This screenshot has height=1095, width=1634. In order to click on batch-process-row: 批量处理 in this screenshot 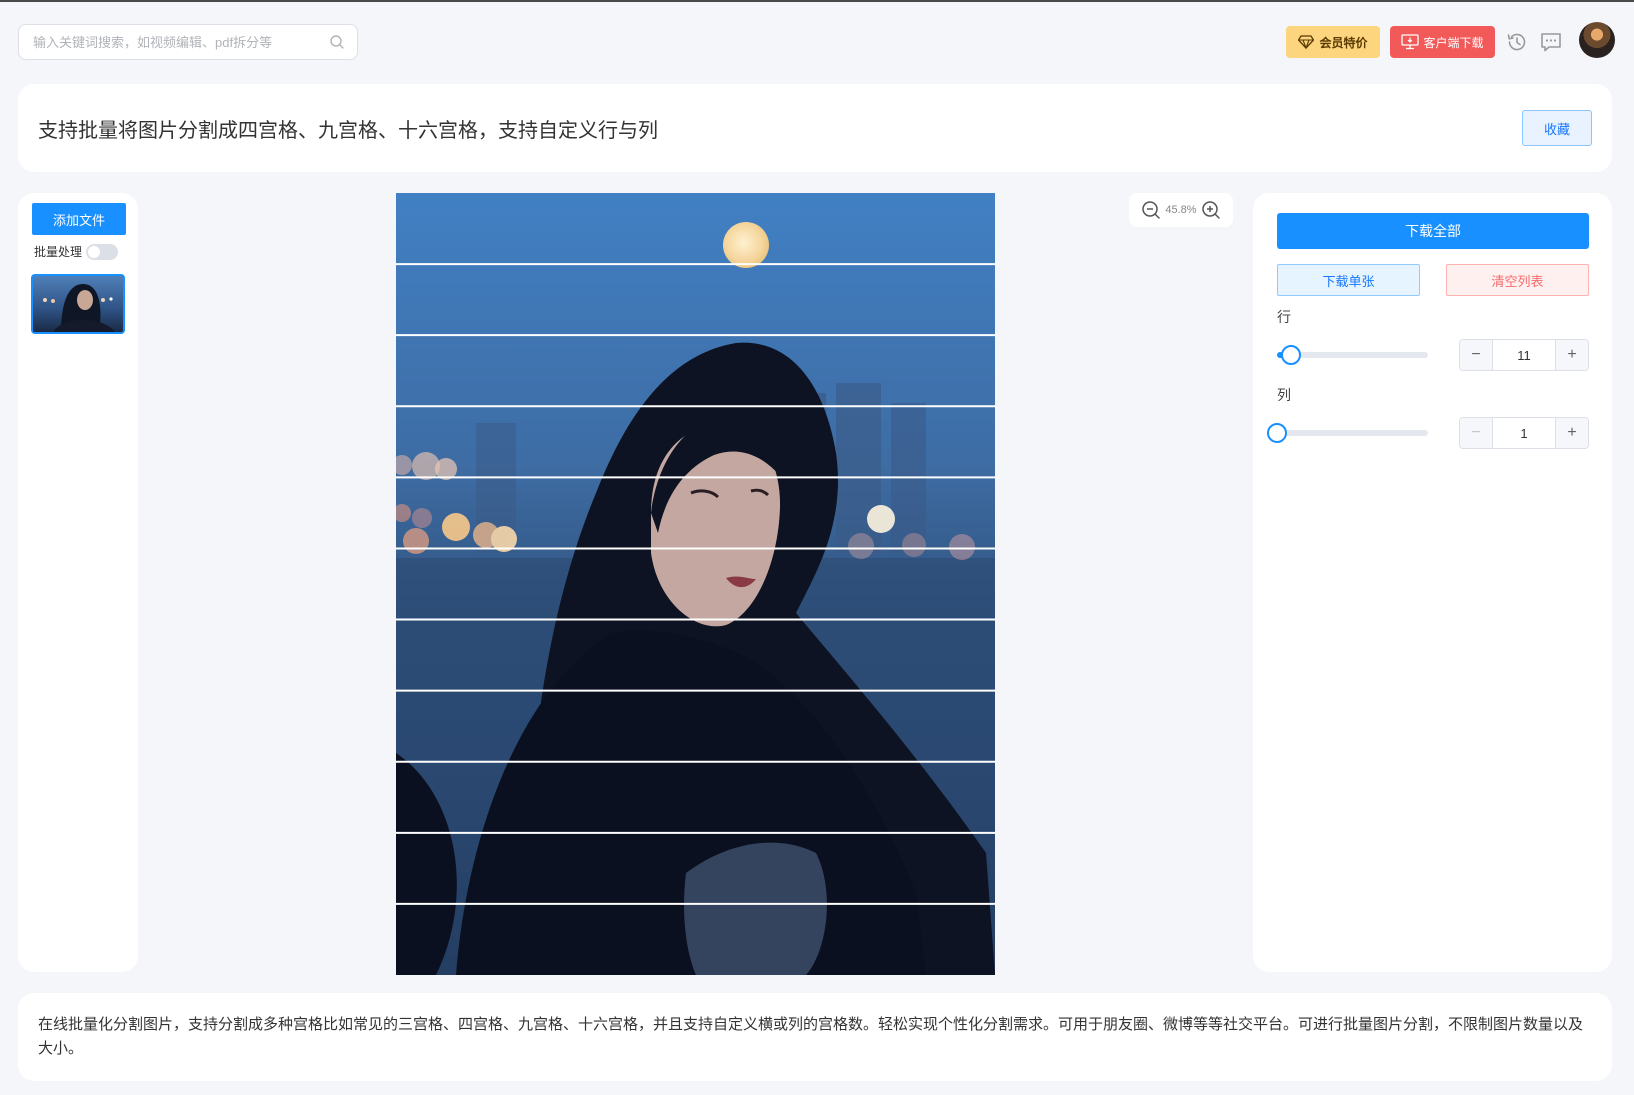, I will do `click(76, 251)`.